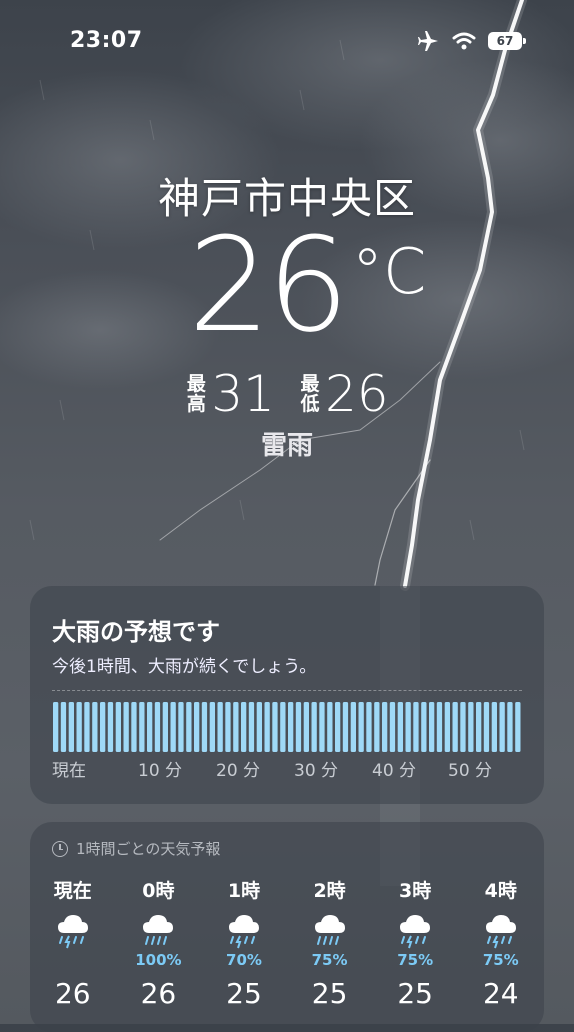 The image size is (574, 1032). Describe the element at coordinates (389, 271) in the screenshot. I see `temperature-unit: °C` at that location.